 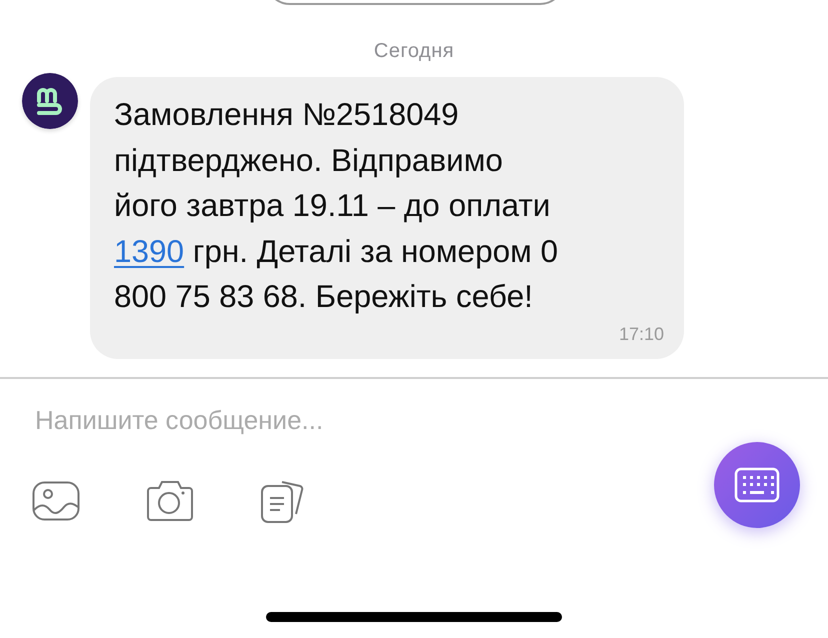 I want to click on camera-icon, so click(x=170, y=501).